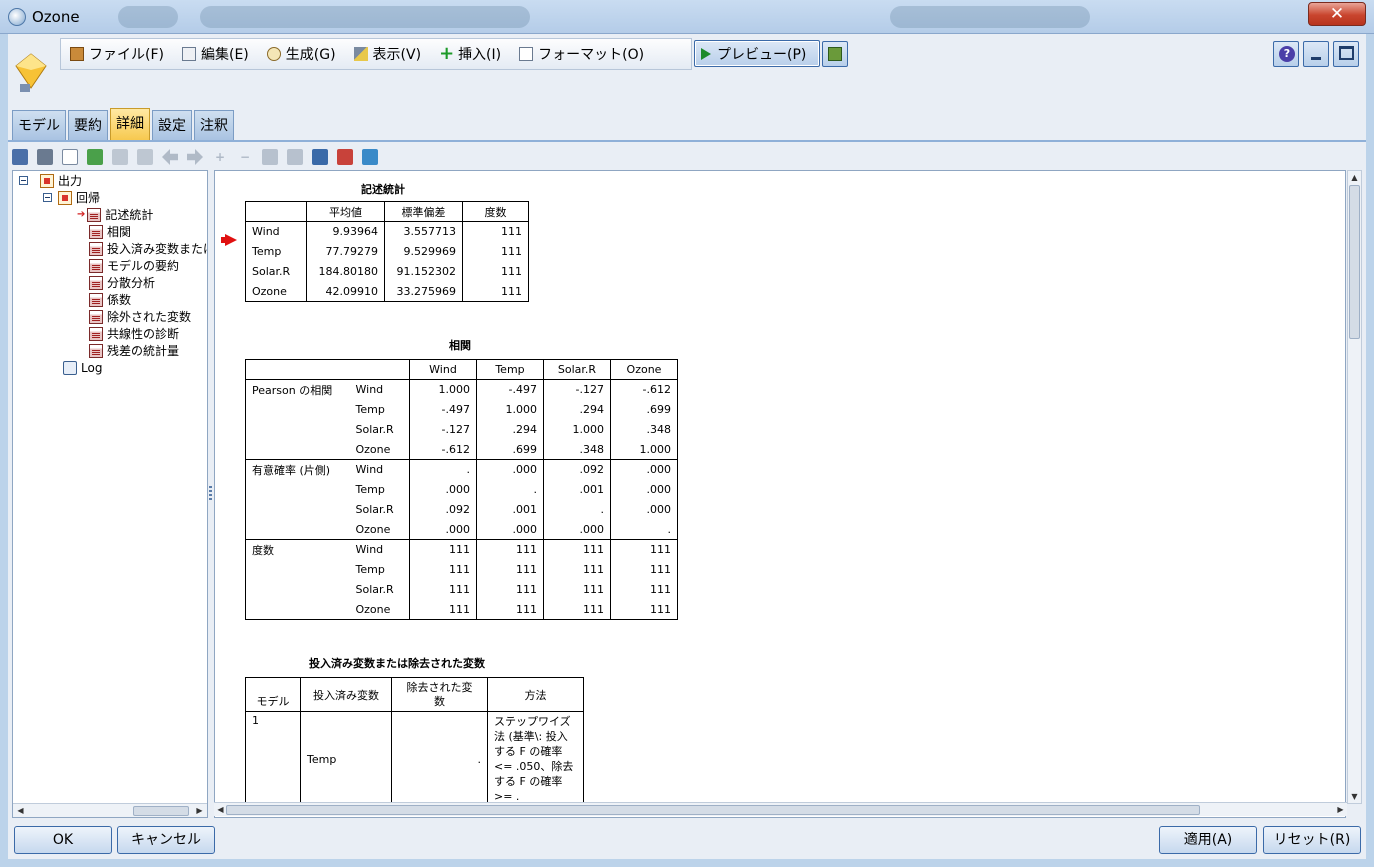  I want to click on apply-button: 適用(A), so click(1208, 840).